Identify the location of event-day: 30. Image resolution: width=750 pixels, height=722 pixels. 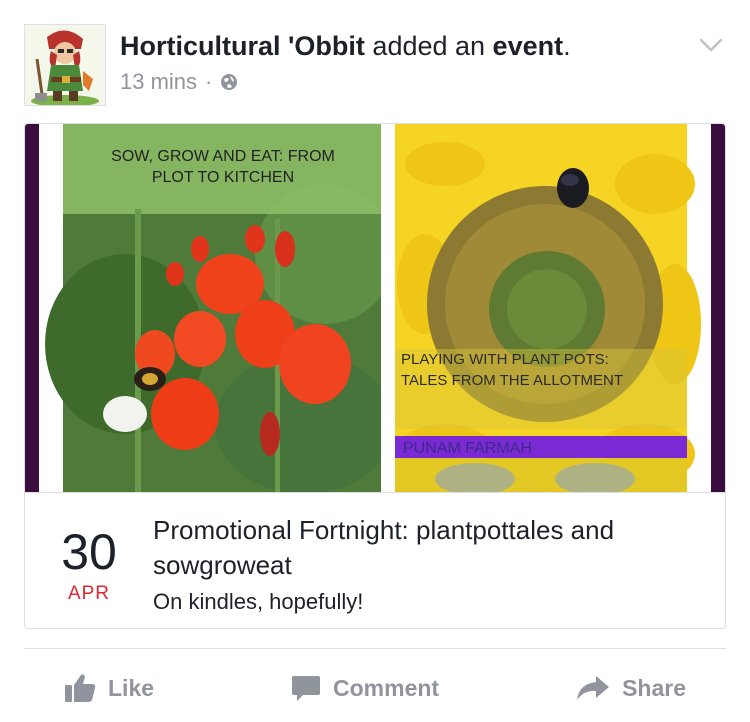
(89, 552).